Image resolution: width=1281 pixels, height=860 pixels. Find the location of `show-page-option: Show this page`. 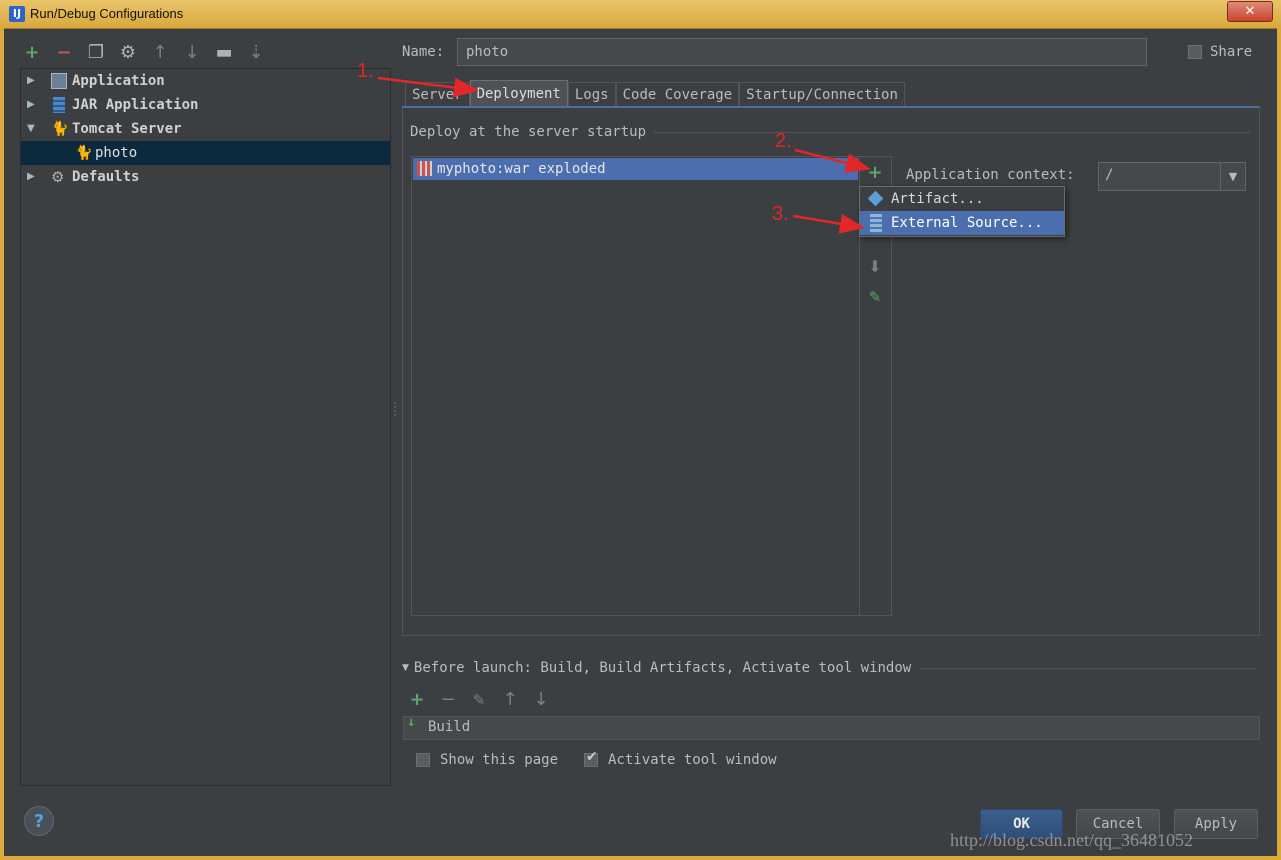

show-page-option: Show this page is located at coordinates (487, 760).